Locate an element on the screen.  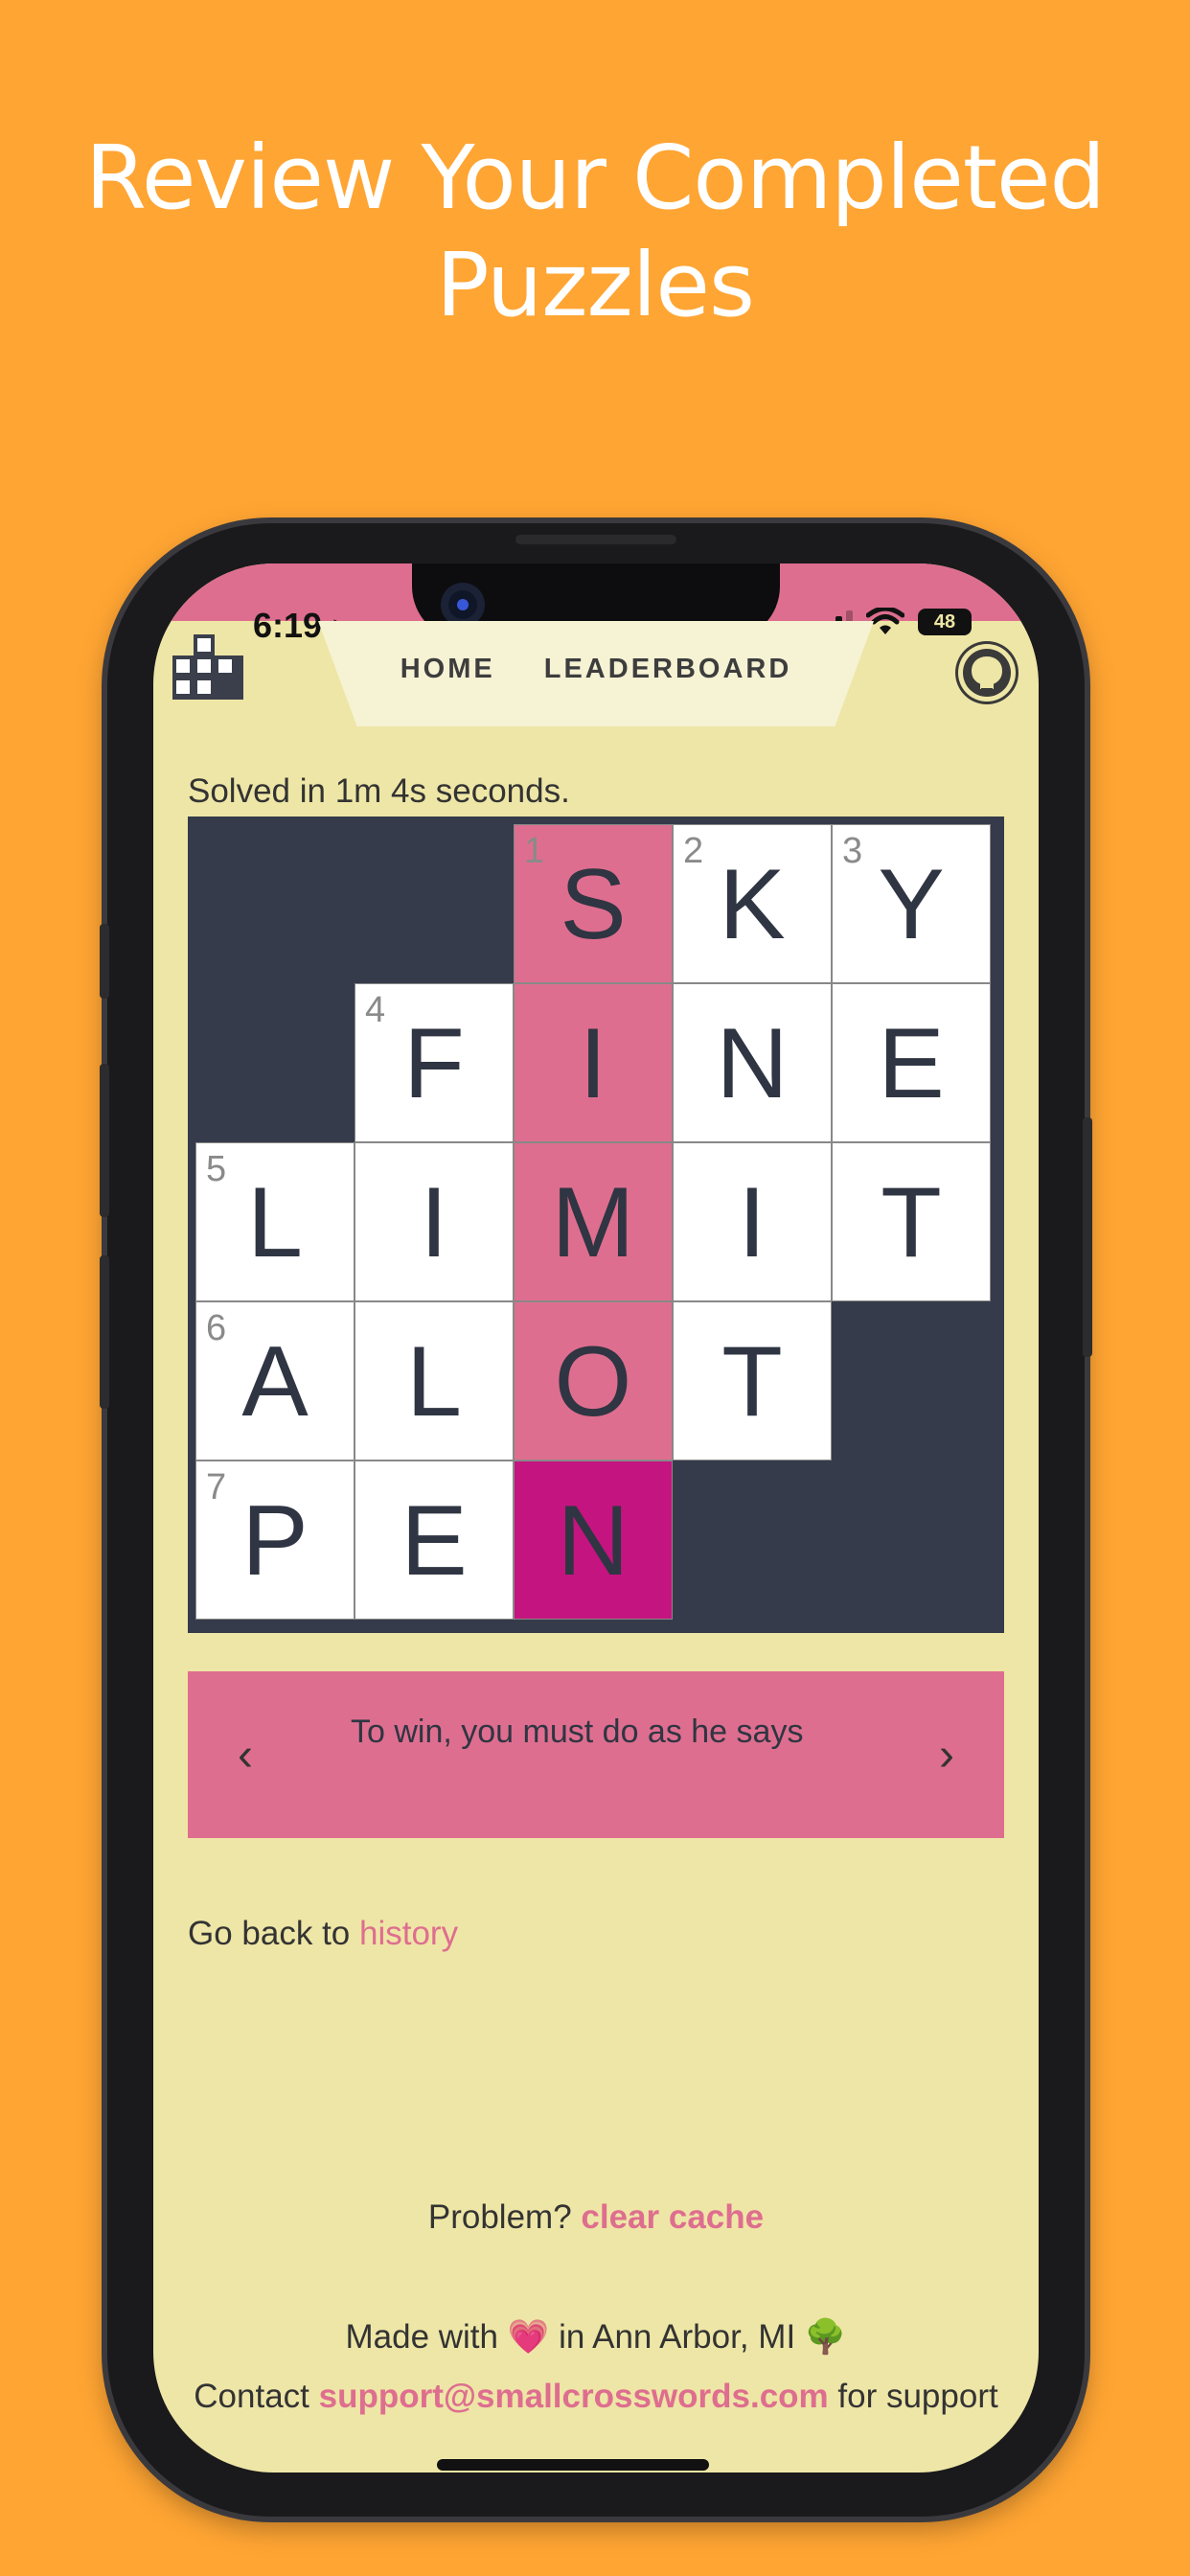
grid-cell: 6A is located at coordinates (275, 1380).